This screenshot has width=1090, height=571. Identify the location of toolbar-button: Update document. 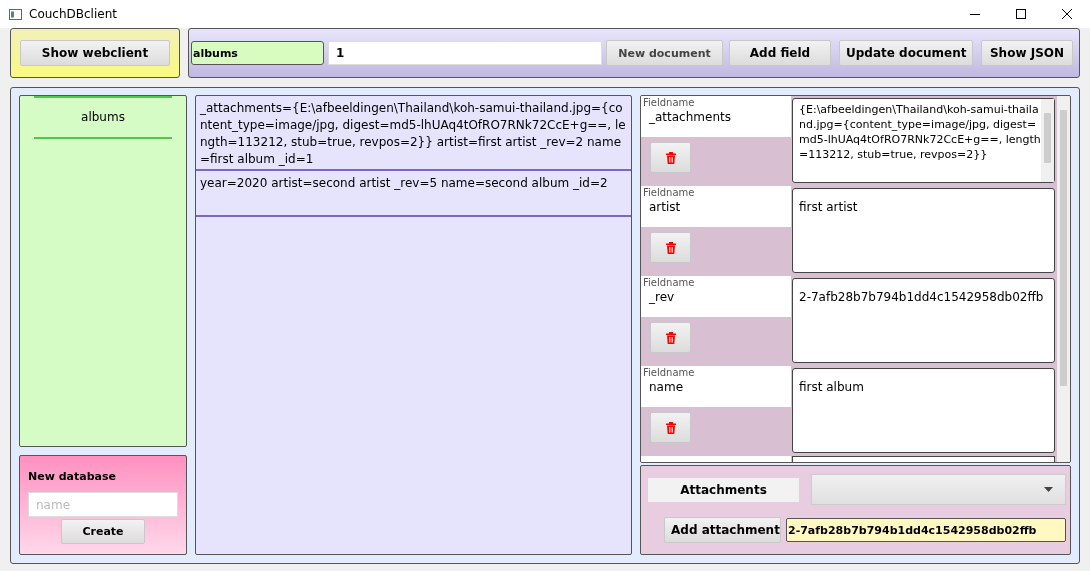
(906, 53).